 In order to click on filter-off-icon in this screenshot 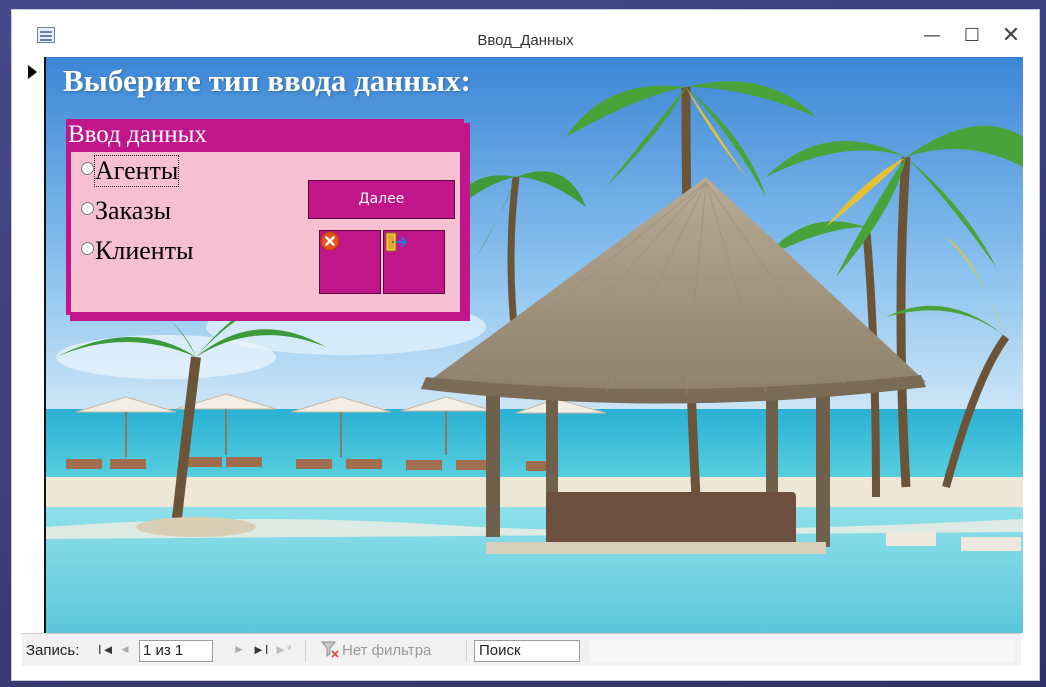, I will do `click(330, 649)`.